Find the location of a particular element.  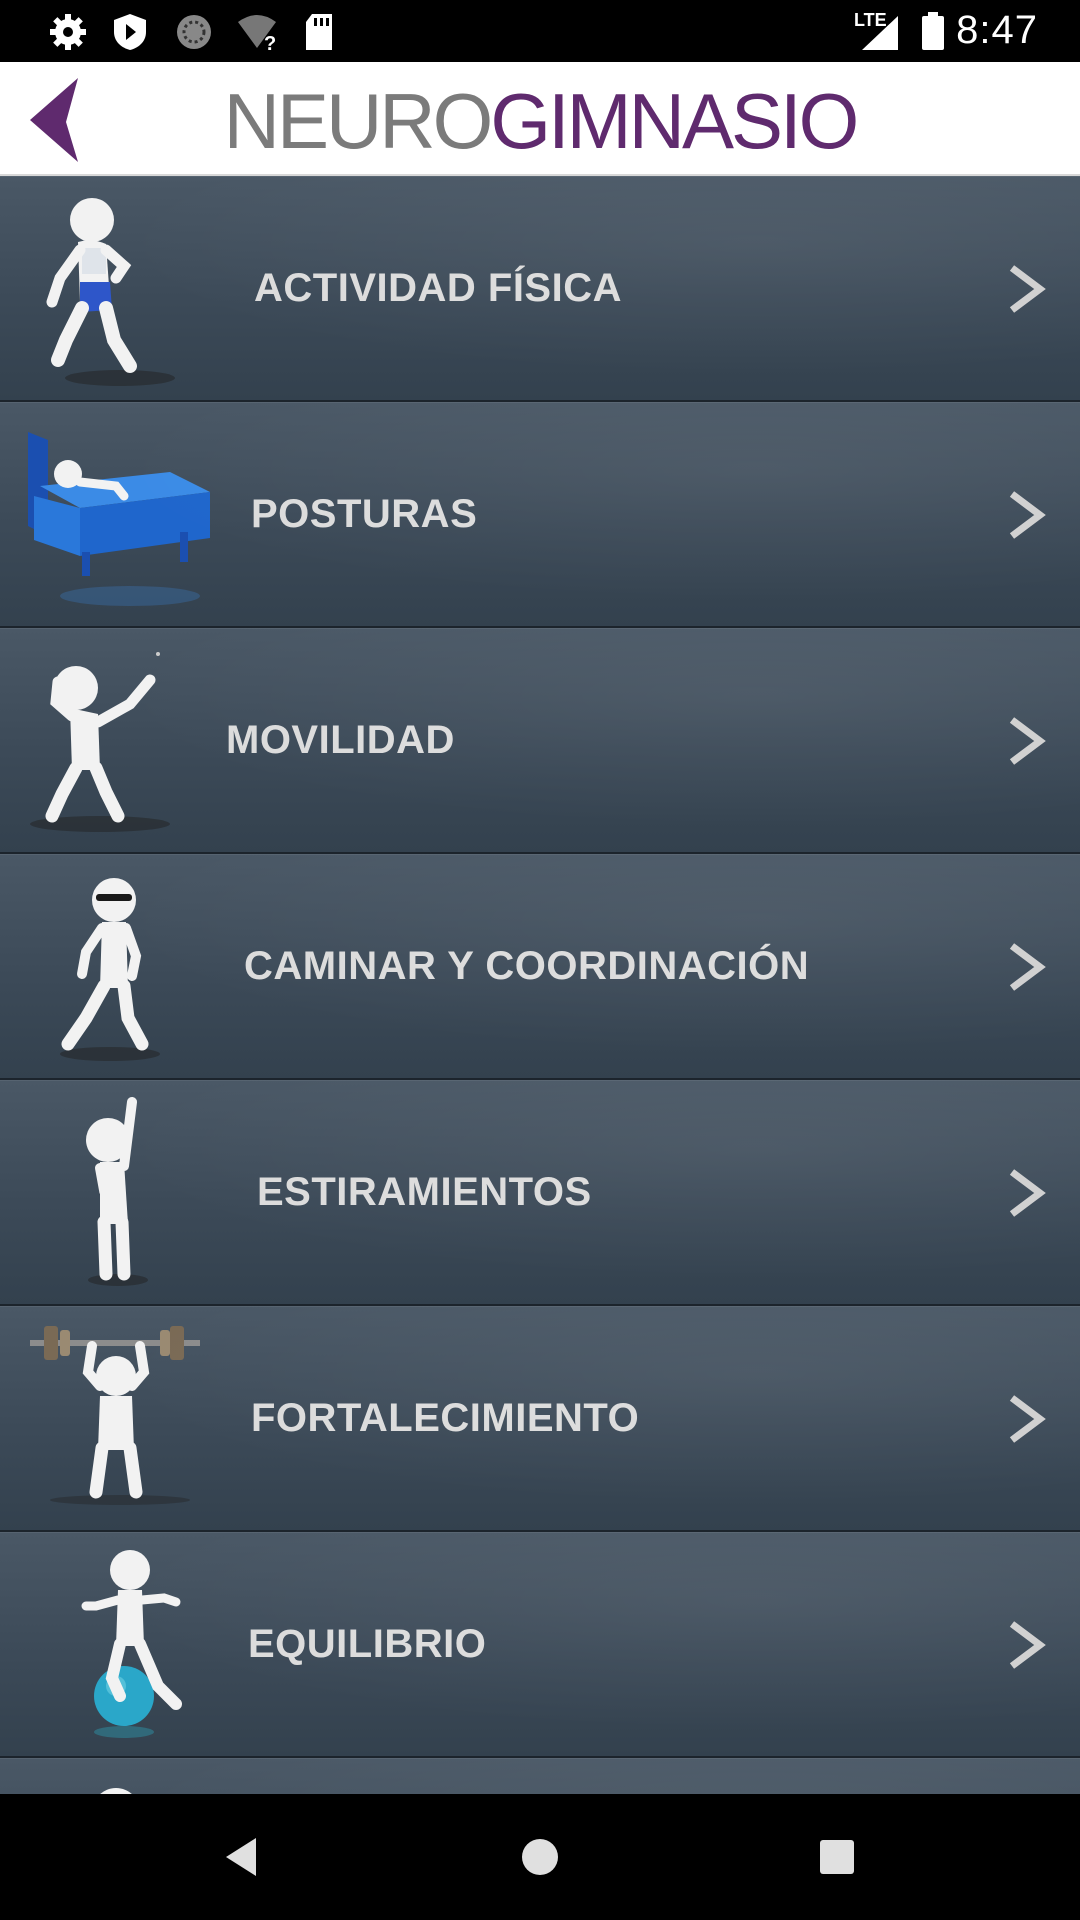

menu-item-movilidad: MOVILIDAD is located at coordinates (540, 741).